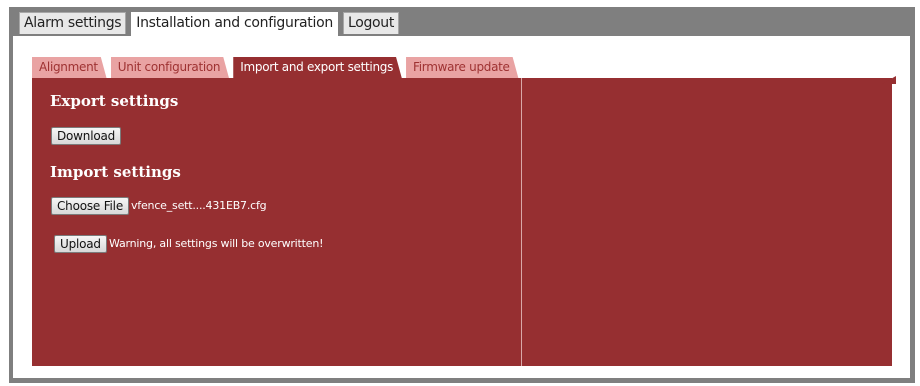 The image size is (920, 386). I want to click on export-settings-title: Export settings, so click(114, 101).